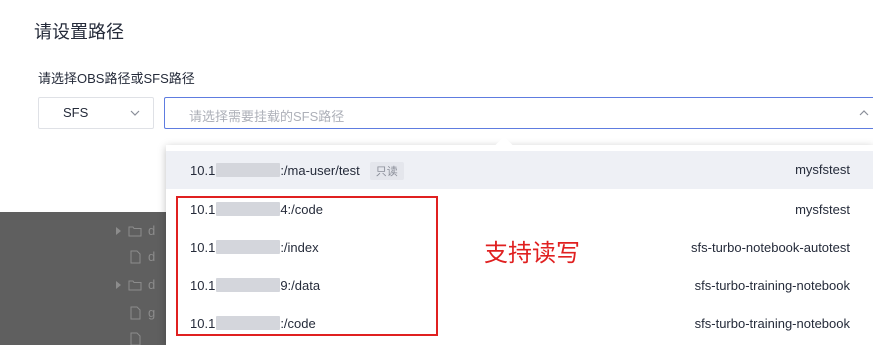  What do you see at coordinates (532, 253) in the screenshot?
I see `annotation-text: 支持读写` at bounding box center [532, 253].